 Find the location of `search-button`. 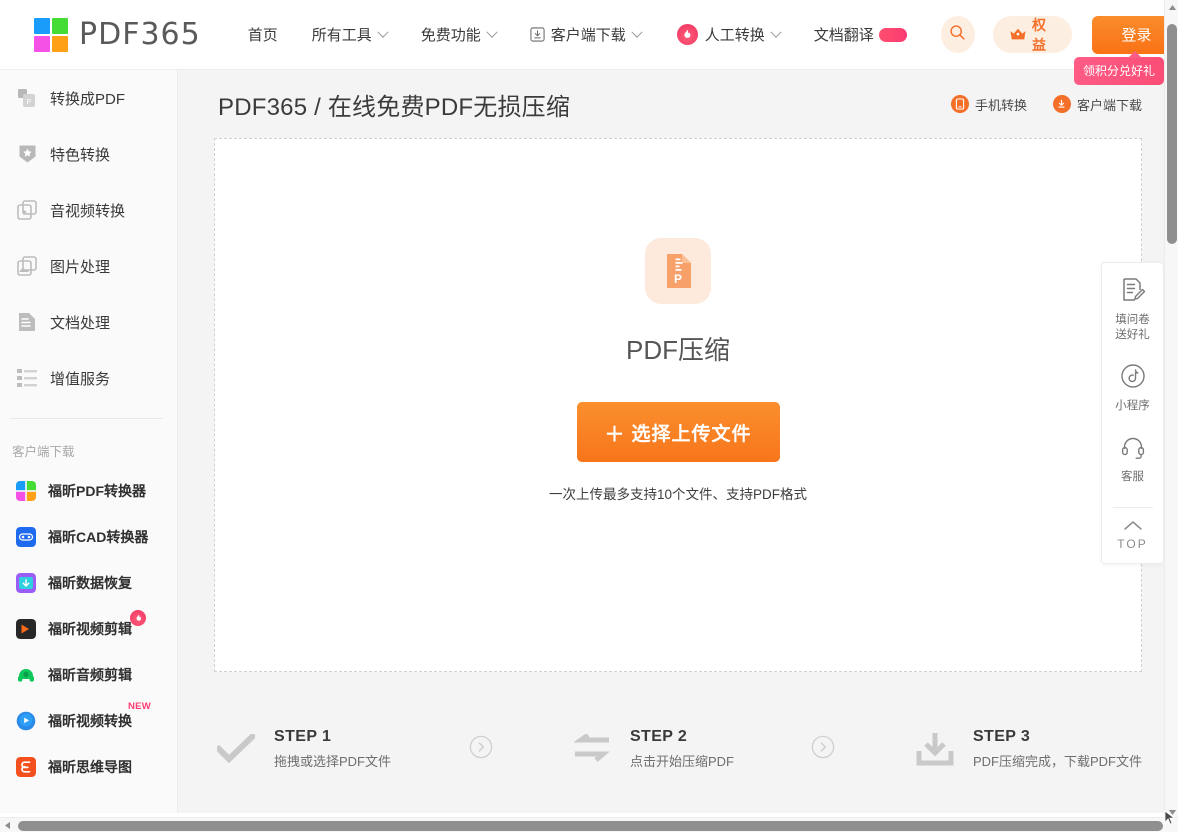

search-button is located at coordinates (957, 34).